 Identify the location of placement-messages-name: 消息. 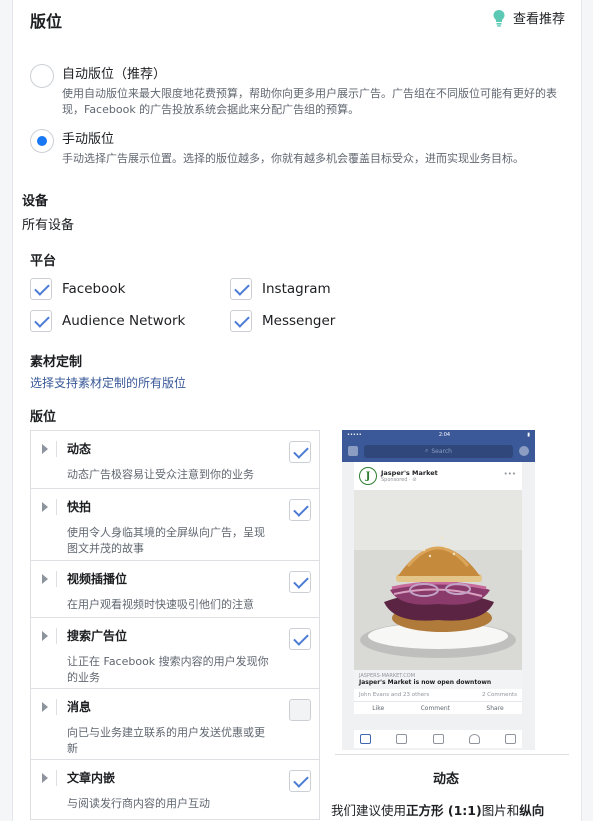
(79, 707).